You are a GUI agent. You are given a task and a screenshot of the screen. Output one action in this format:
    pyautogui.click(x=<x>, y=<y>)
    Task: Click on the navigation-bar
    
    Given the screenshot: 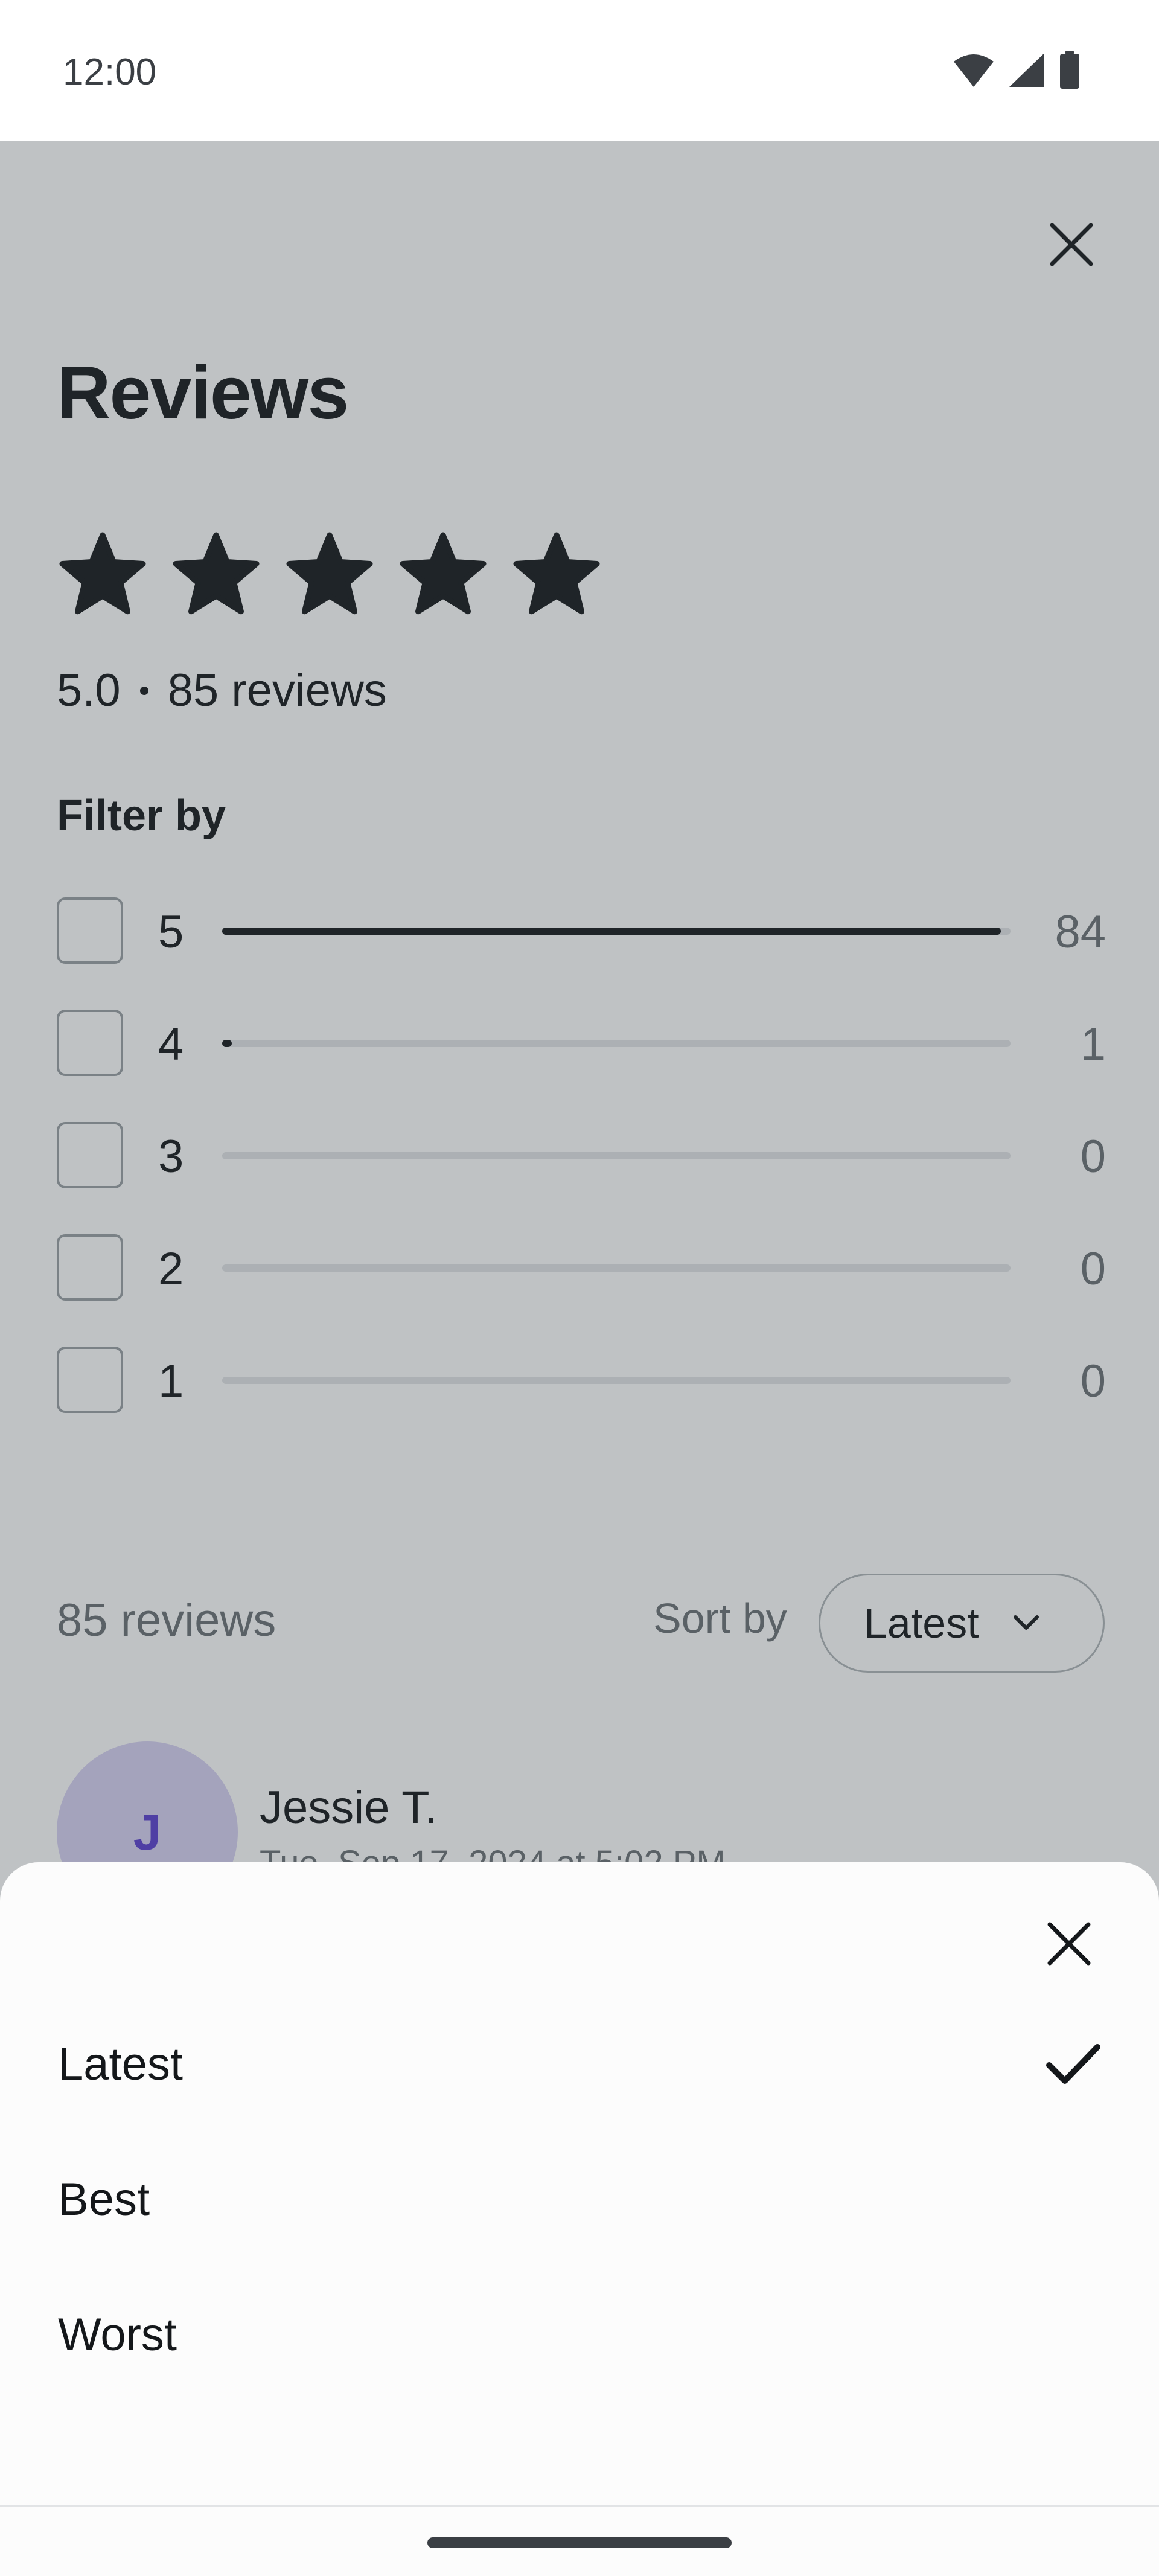 What is the action you would take?
    pyautogui.click(x=579, y=2540)
    